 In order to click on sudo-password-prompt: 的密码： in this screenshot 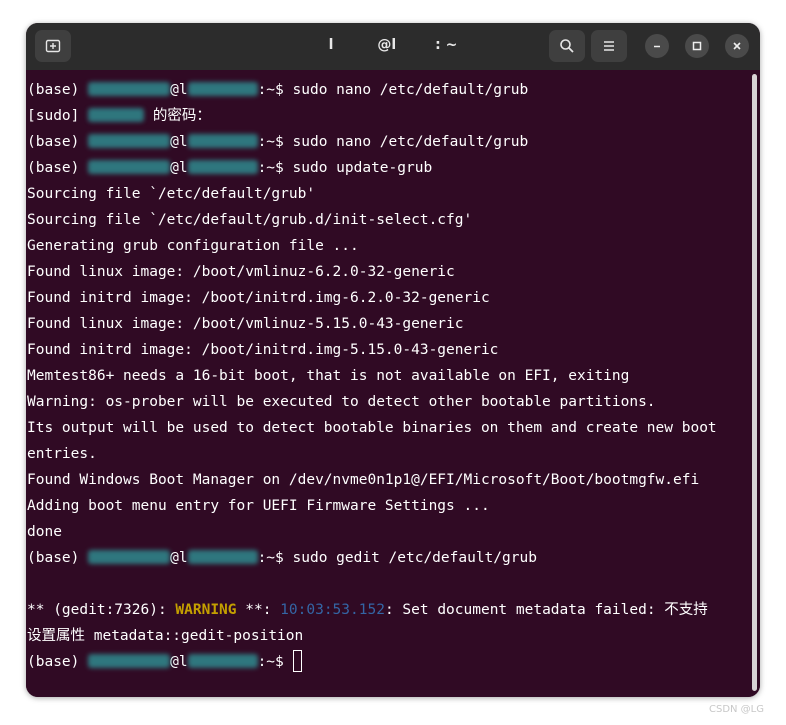, I will do `click(177, 116)`.